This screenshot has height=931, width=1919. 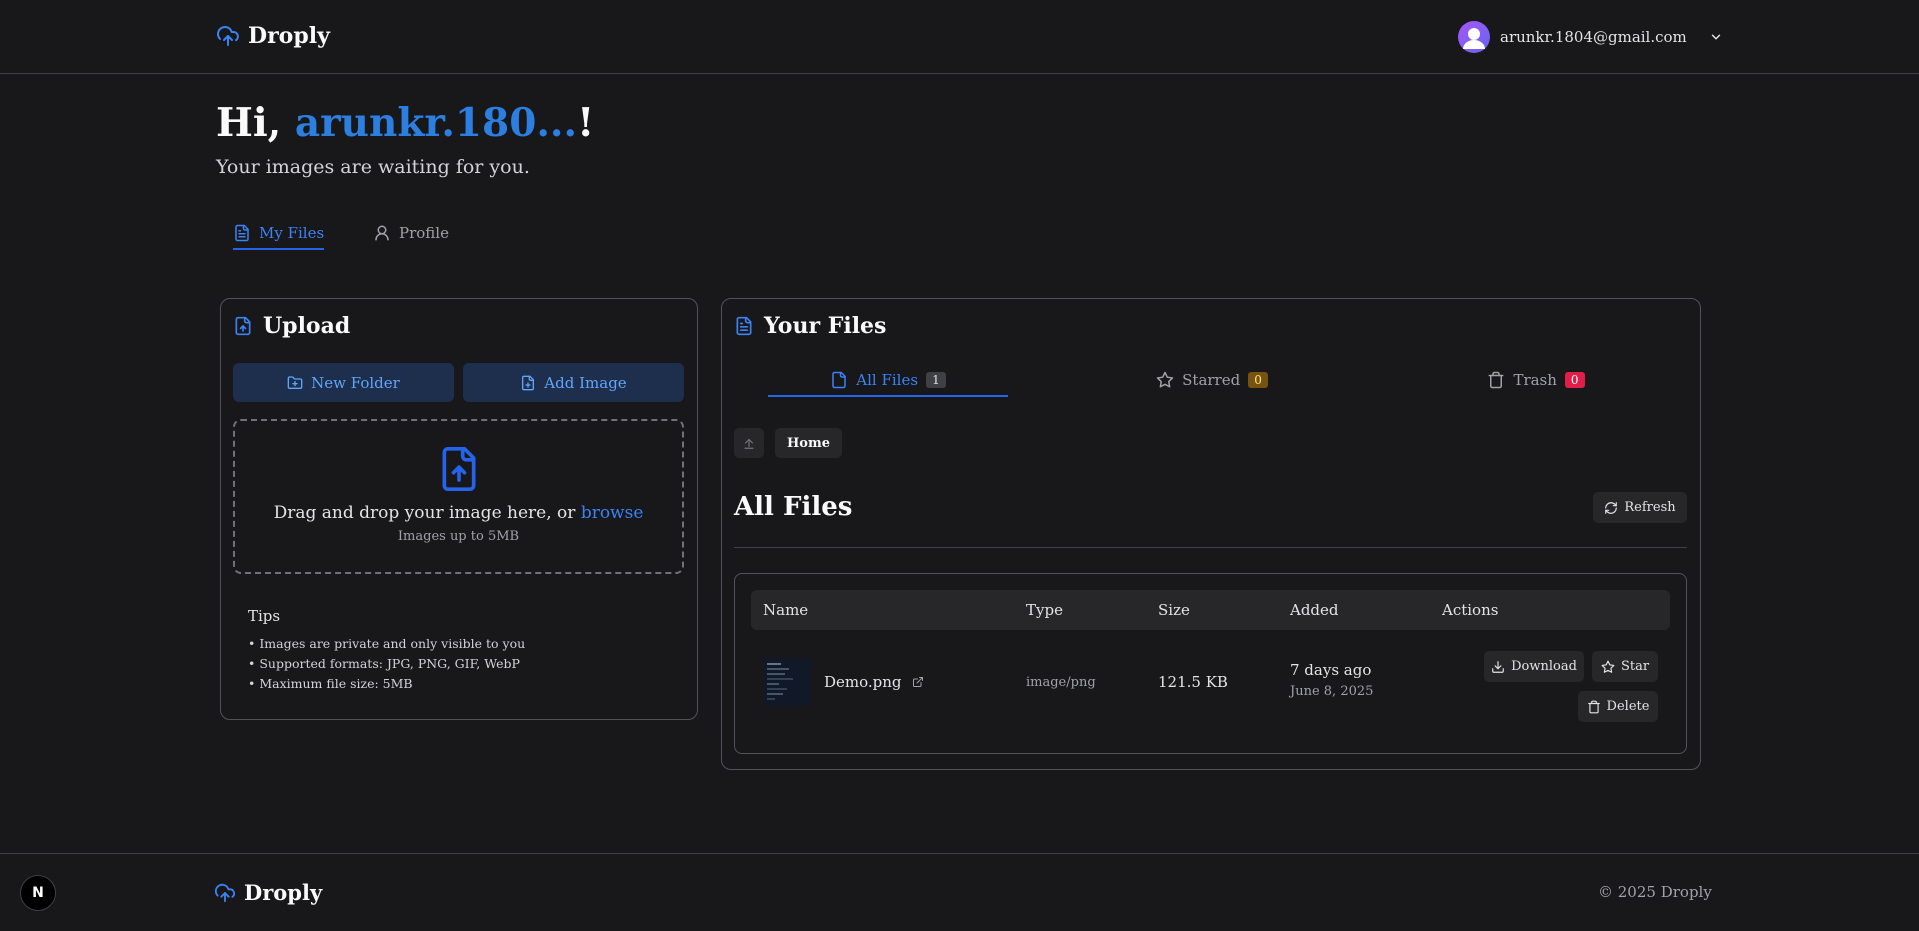 I want to click on file-type: image/png, so click(x=1061, y=682).